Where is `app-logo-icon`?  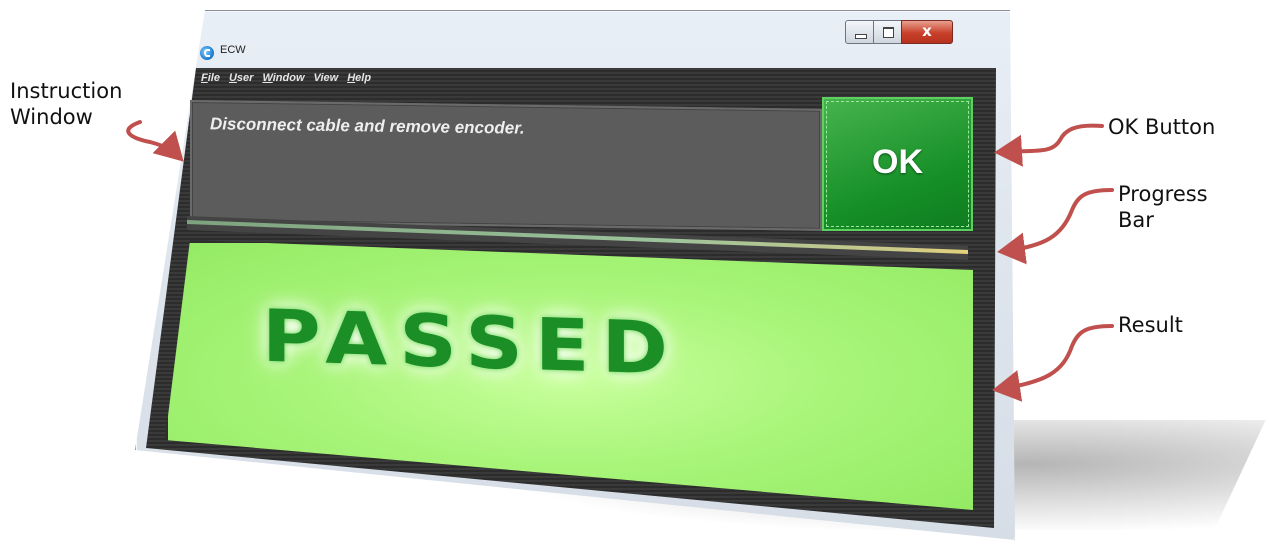 app-logo-icon is located at coordinates (207, 53).